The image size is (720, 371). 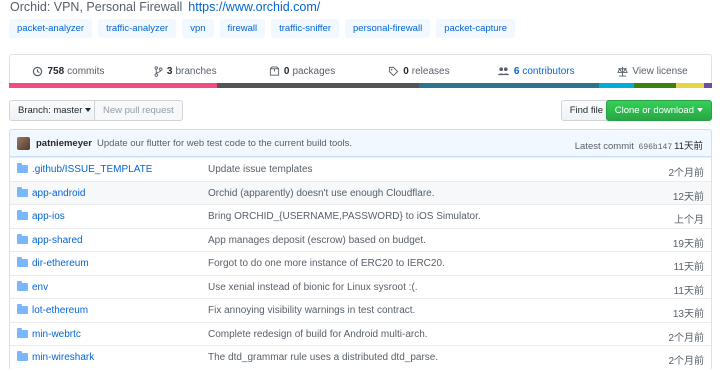 What do you see at coordinates (198, 28) in the screenshot?
I see `topic-tag: vpn` at bounding box center [198, 28].